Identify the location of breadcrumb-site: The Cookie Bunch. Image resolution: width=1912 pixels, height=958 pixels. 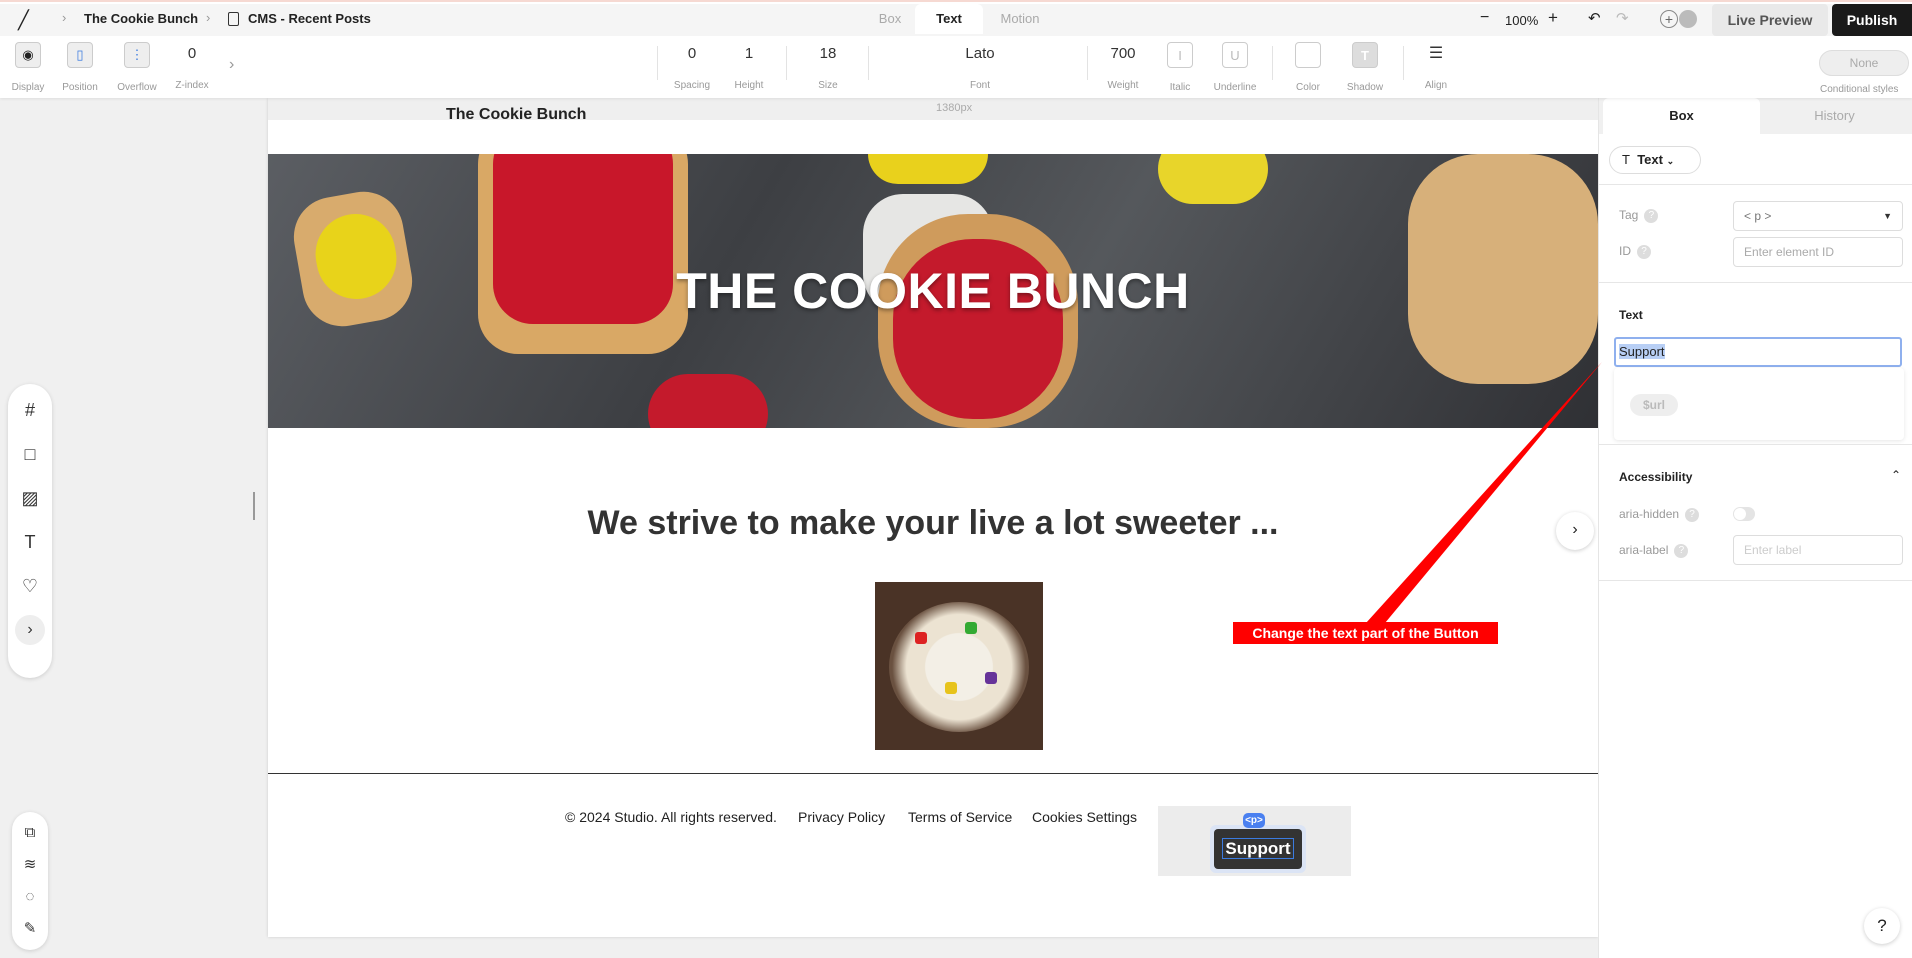
(141, 18).